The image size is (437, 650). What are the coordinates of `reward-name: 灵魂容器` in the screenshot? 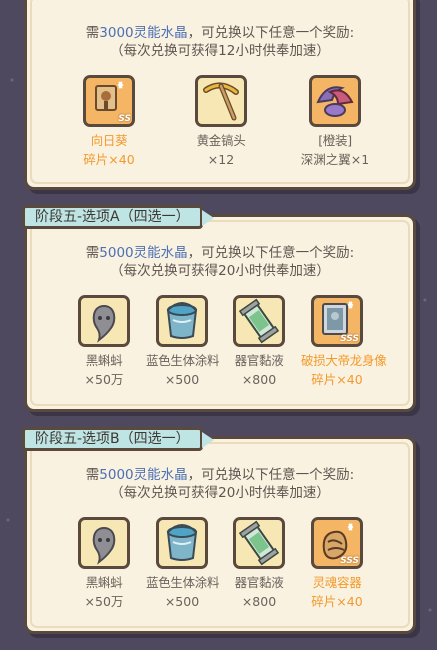 It's located at (337, 582).